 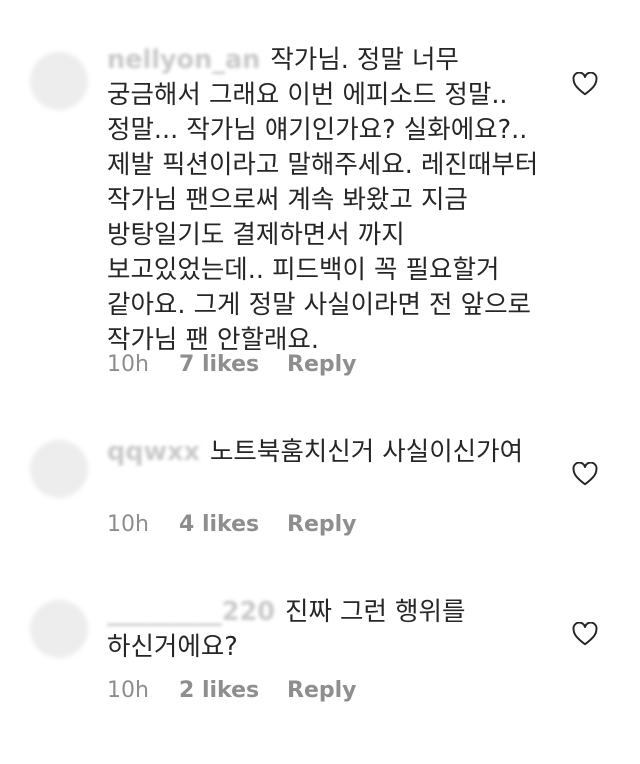 What do you see at coordinates (191, 612) in the screenshot?
I see `comment-username: _________220` at bounding box center [191, 612].